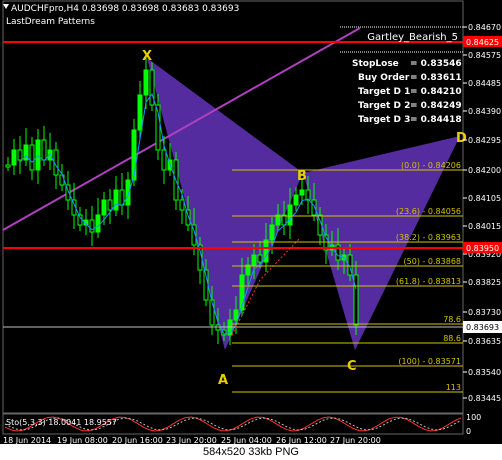 This screenshot has width=502, height=460. What do you see at coordinates (429, 361) in the screenshot?
I see `fib-label: (100) - 0.83571` at bounding box center [429, 361].